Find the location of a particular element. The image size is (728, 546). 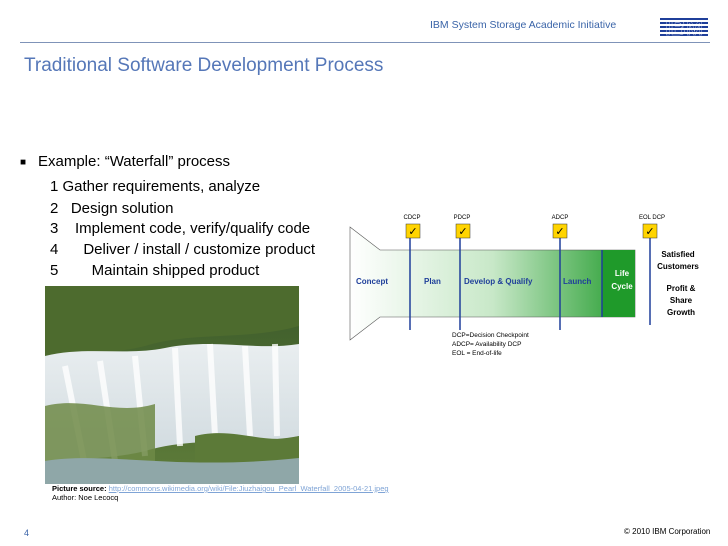

copyright: © 2010 IBM Corporation is located at coordinates (667, 531).